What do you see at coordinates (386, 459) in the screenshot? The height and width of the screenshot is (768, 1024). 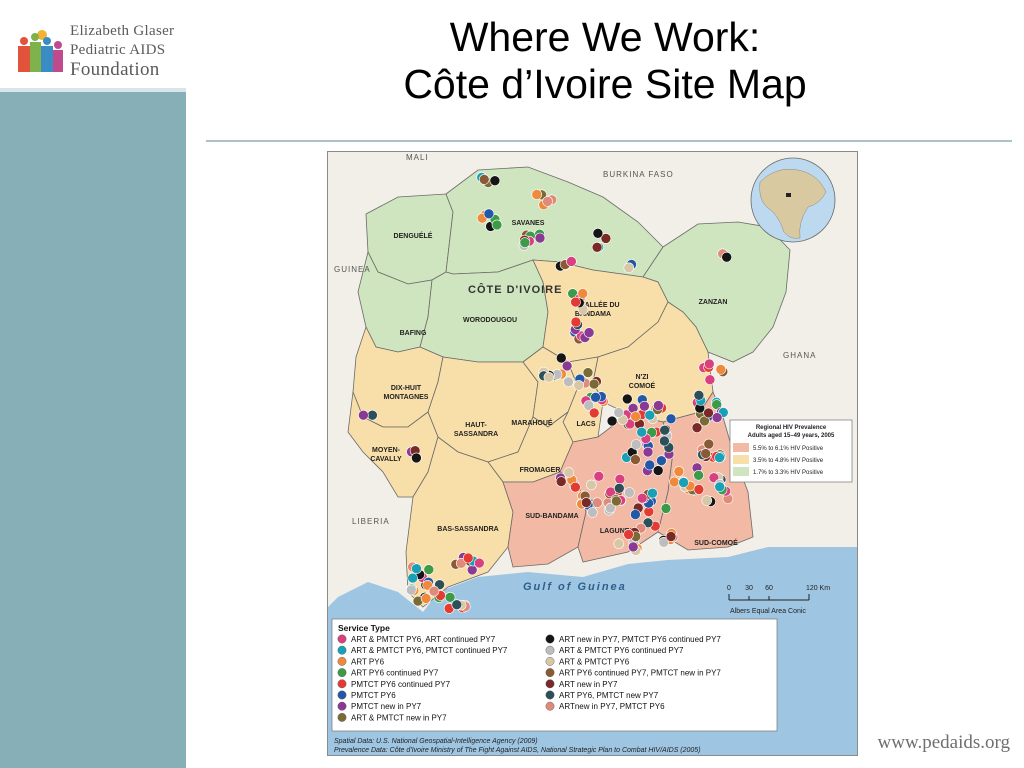 I see `label-moyen-2: CAVALLY` at bounding box center [386, 459].